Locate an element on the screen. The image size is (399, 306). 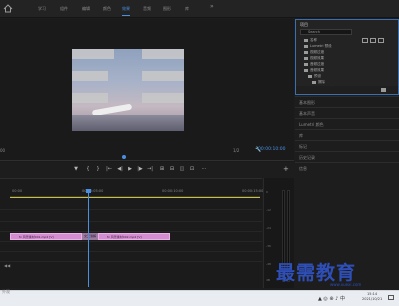
compare-view-button: ⊡ is located at coordinates (192, 169).